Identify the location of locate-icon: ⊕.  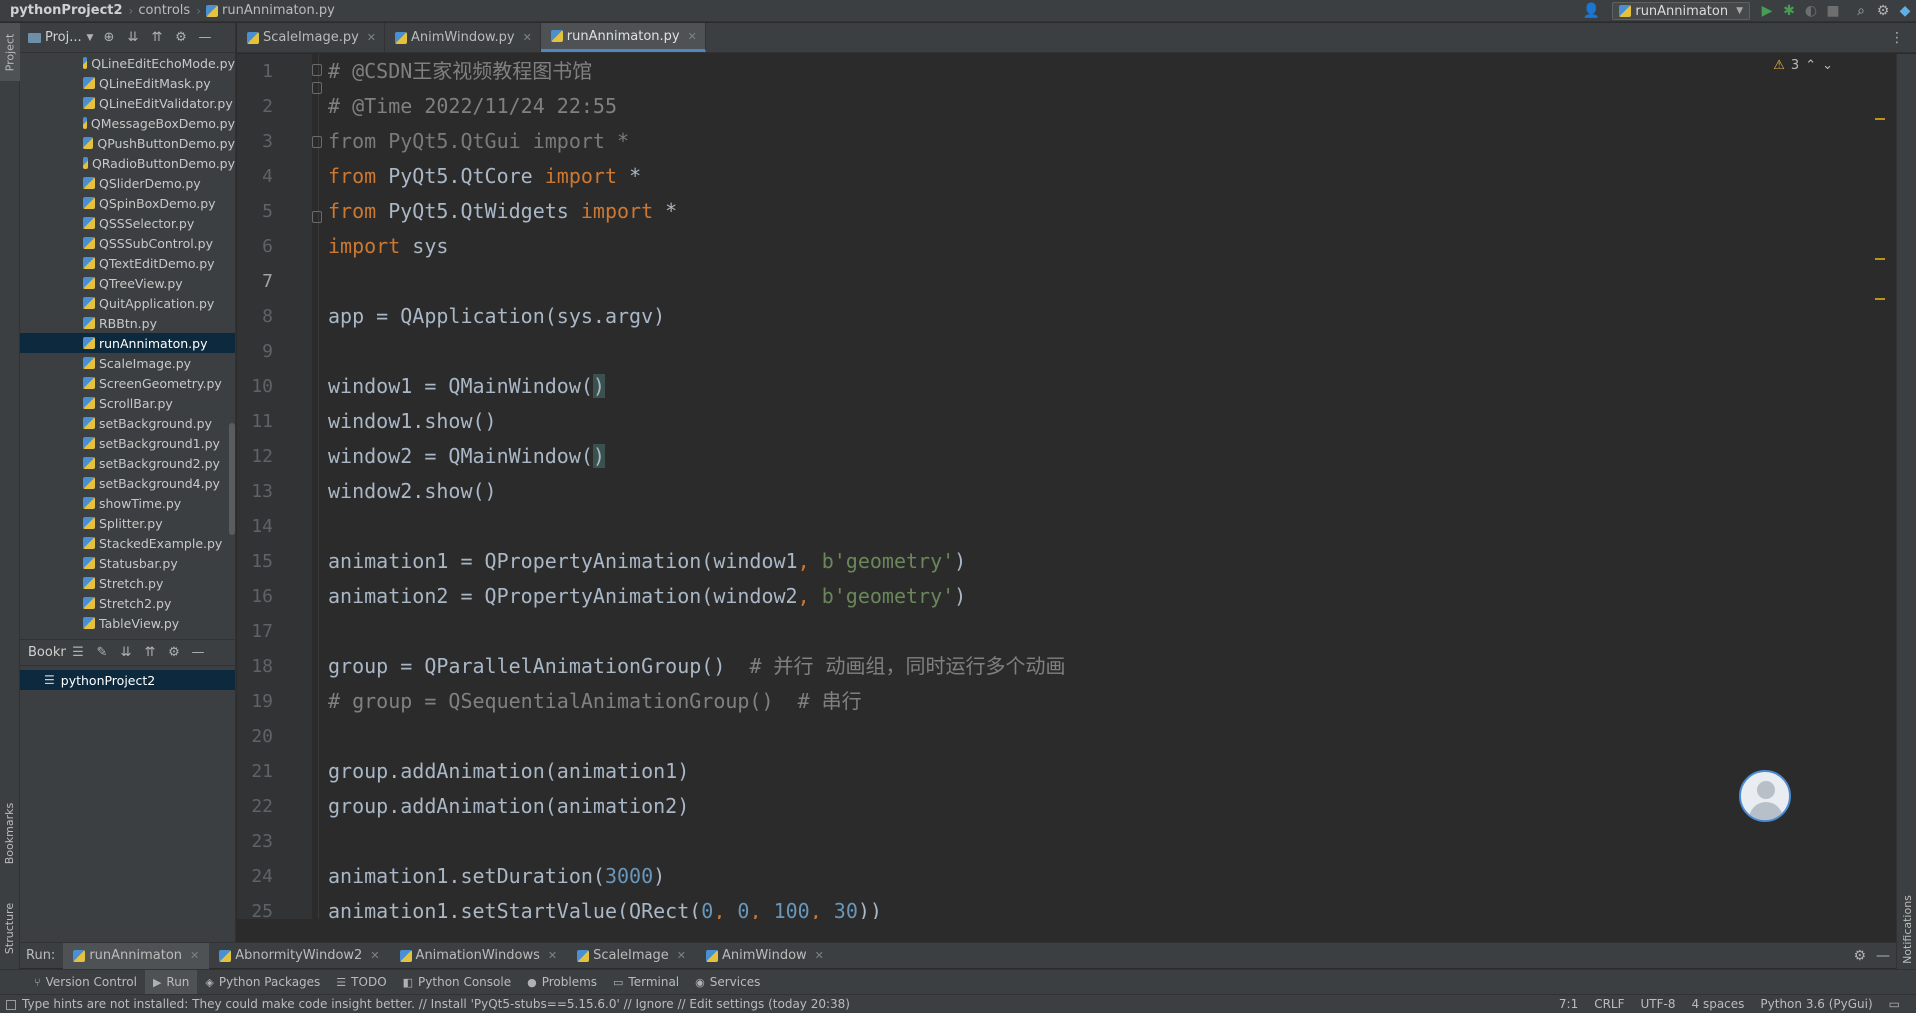
(109, 37).